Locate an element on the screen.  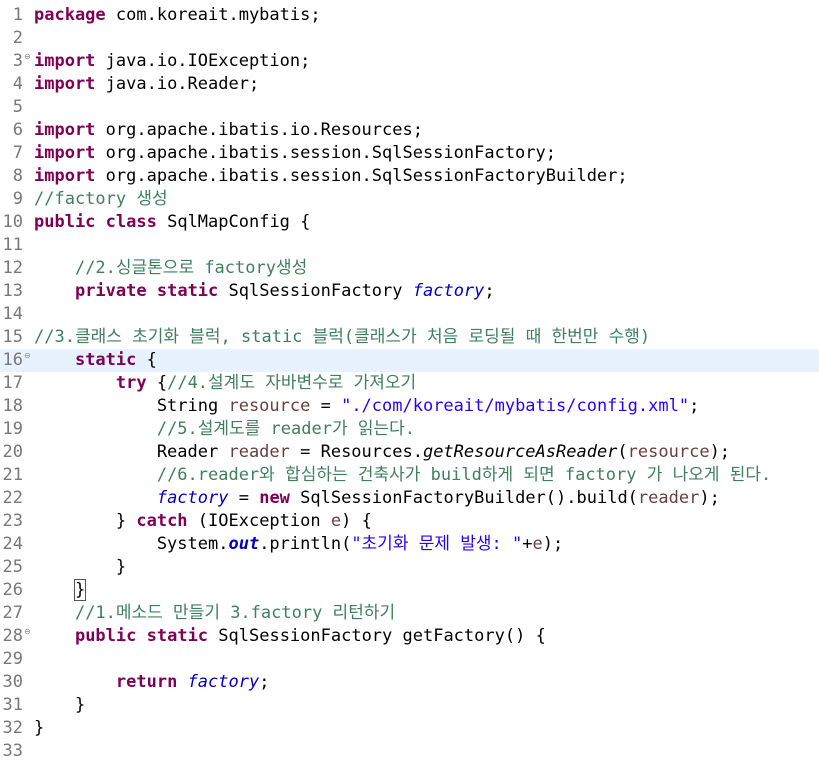
code-line: 1 package com.koreait.mybatis; is located at coordinates (409, 15).